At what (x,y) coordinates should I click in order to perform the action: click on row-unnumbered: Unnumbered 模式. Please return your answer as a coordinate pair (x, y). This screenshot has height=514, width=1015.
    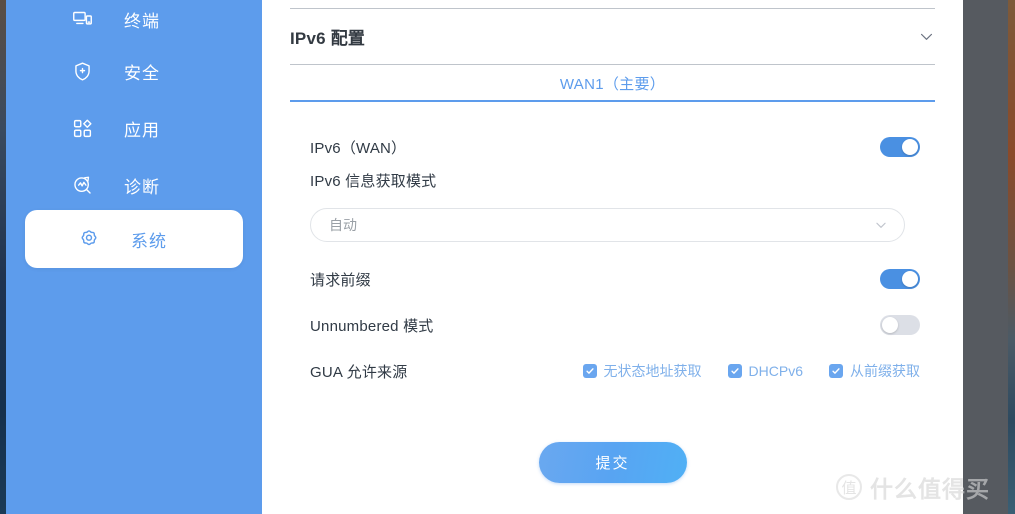
    Looking at the image, I should click on (615, 325).